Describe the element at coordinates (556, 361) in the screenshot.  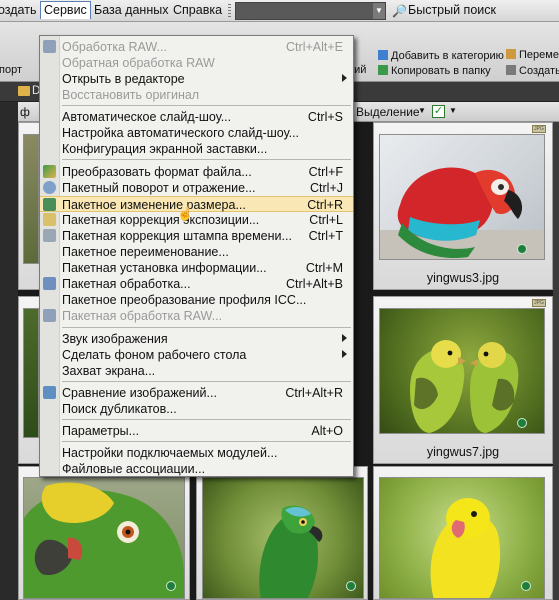
I see `vertical-scrollbar` at that location.